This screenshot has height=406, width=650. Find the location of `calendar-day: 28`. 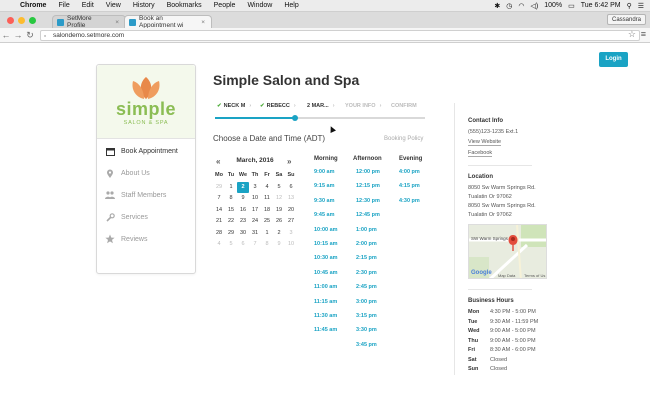

calendar-day: 28 is located at coordinates (219, 234).